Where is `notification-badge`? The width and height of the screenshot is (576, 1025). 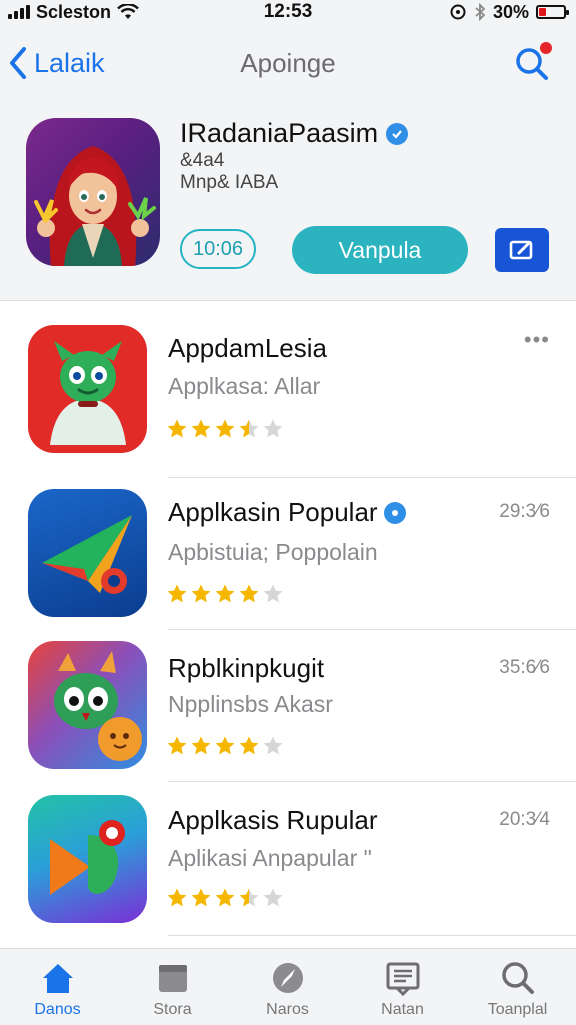
notification-badge is located at coordinates (546, 48).